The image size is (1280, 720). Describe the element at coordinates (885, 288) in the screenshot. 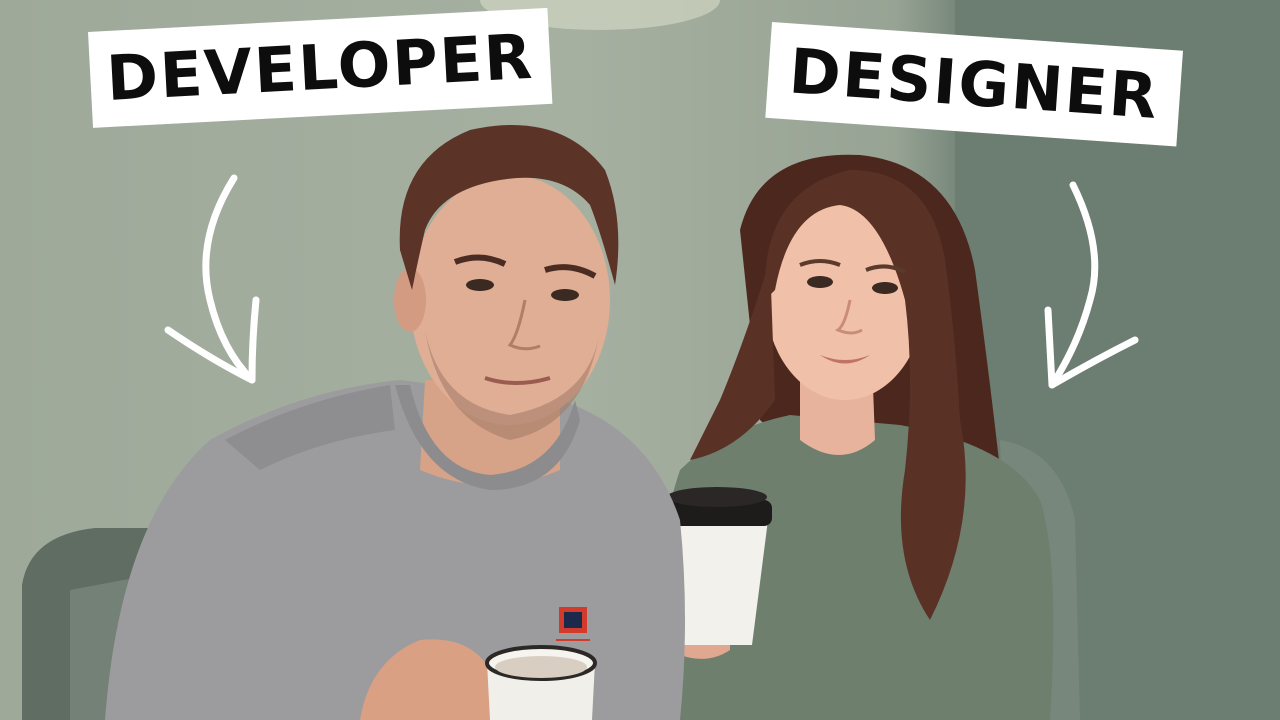

I see `woman-eye-right` at that location.